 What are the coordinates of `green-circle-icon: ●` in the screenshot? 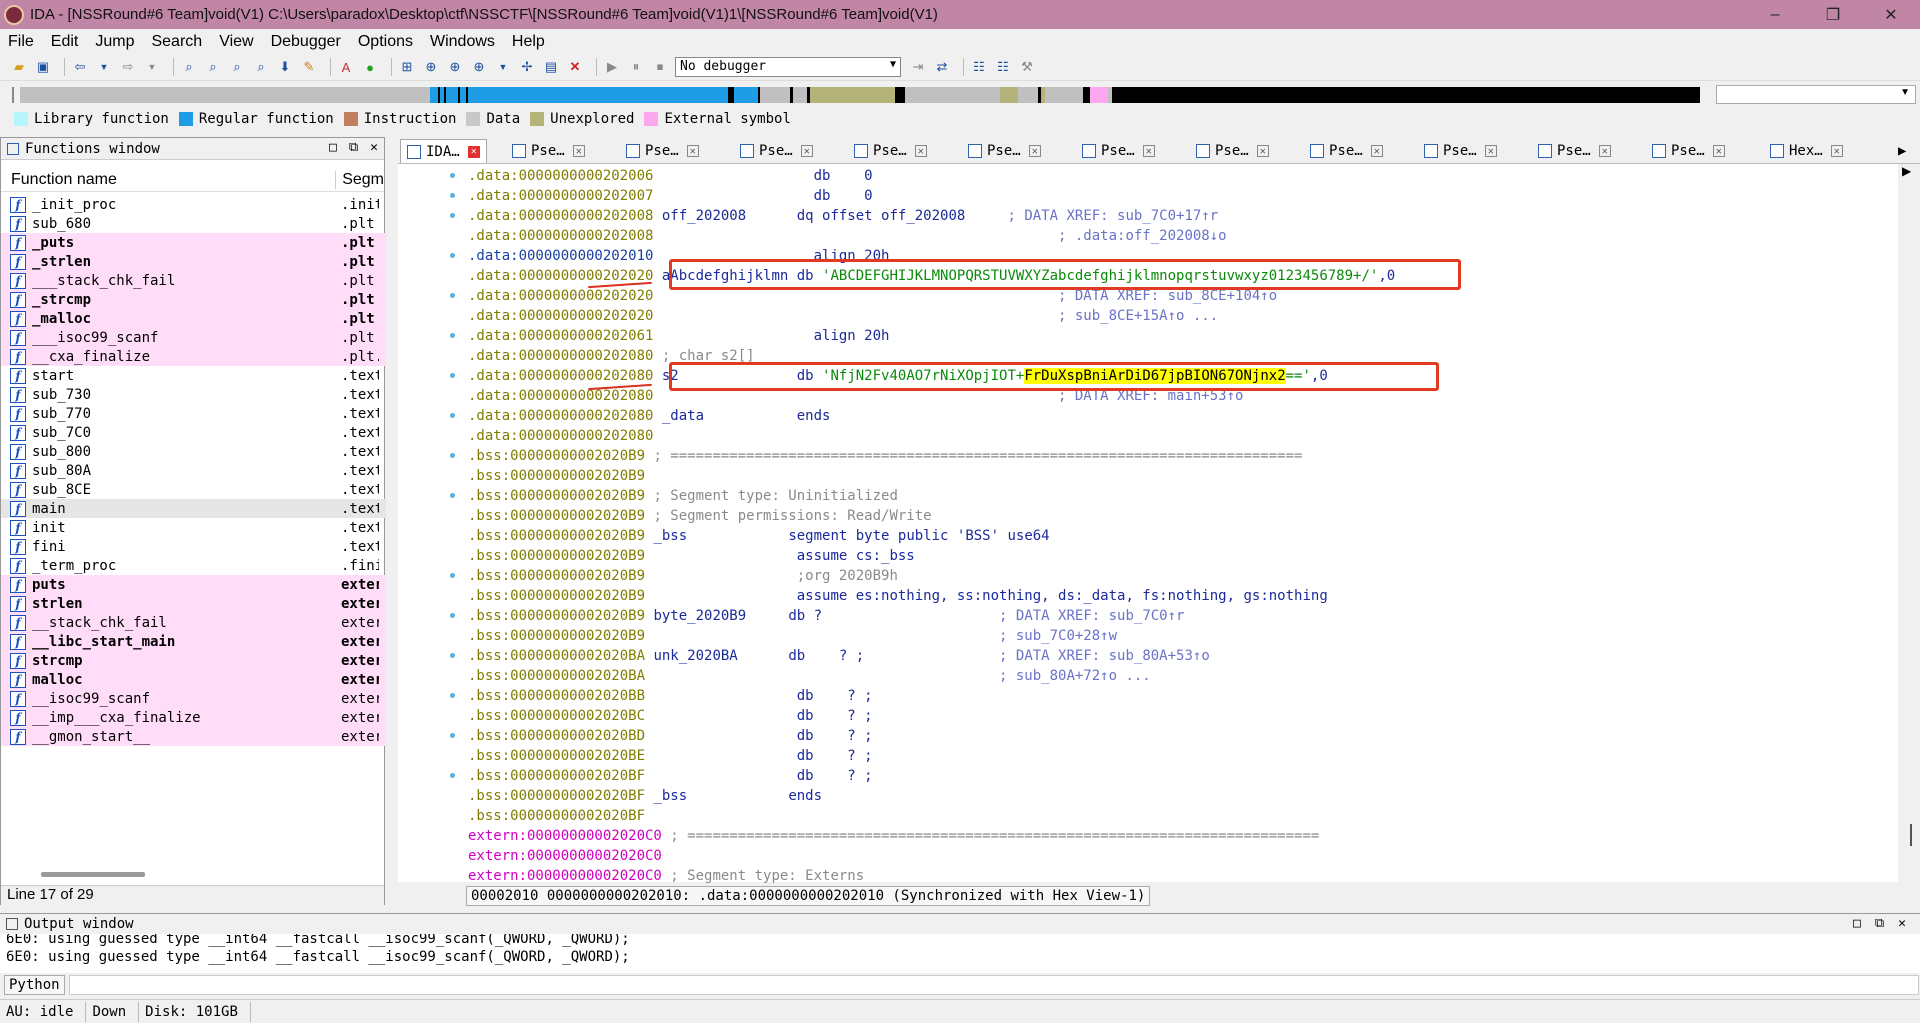 It's located at (370, 67).